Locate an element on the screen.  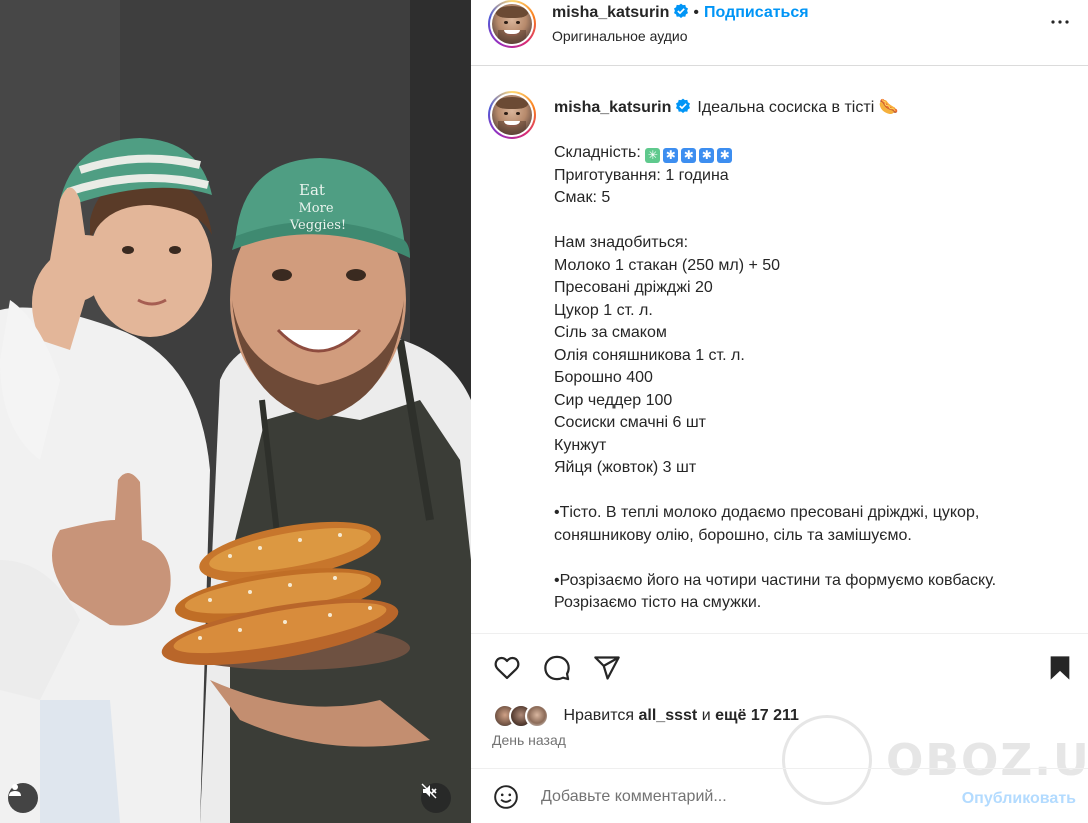
difficulty-line: Складність: ✳ ✱ ✱ ✱ ✱ is located at coordinates (814, 153).